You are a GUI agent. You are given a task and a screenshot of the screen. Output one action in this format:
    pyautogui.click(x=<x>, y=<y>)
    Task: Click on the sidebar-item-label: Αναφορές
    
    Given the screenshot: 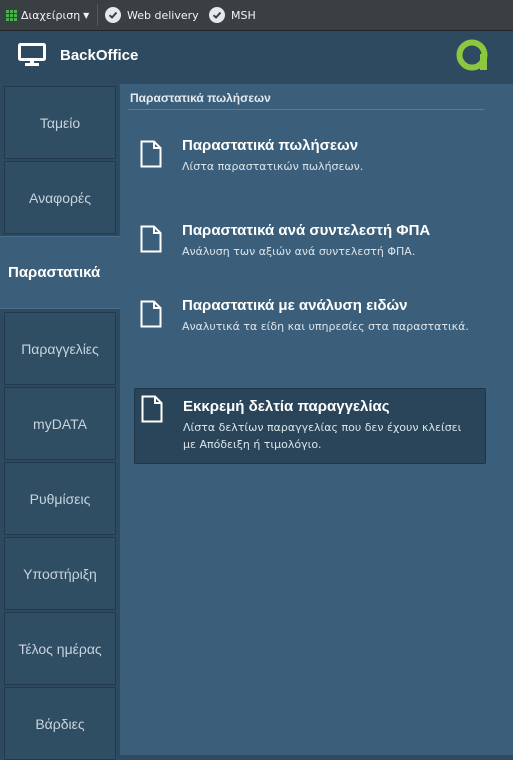 What is the action you would take?
    pyautogui.click(x=60, y=197)
    